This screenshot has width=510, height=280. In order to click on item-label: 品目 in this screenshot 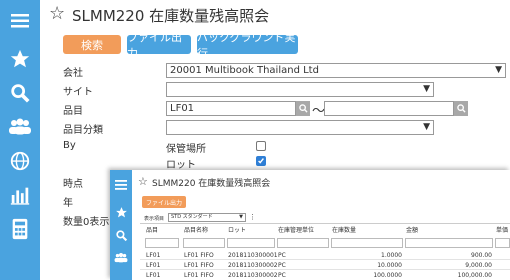, I will do `click(73, 111)`.